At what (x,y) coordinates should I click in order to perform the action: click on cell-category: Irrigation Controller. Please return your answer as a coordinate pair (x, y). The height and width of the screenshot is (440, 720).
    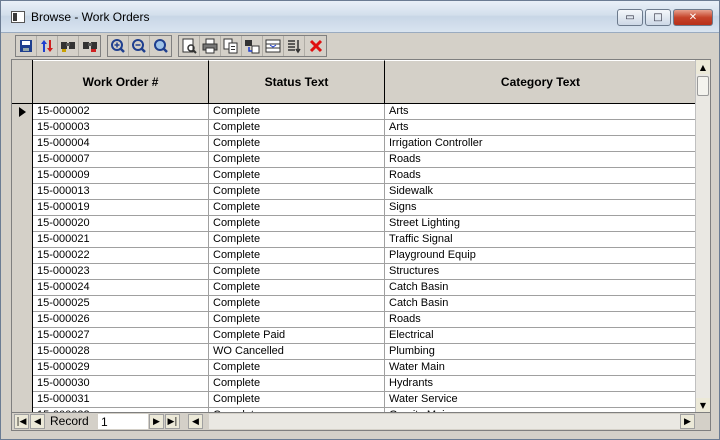
    Looking at the image, I should click on (540, 144).